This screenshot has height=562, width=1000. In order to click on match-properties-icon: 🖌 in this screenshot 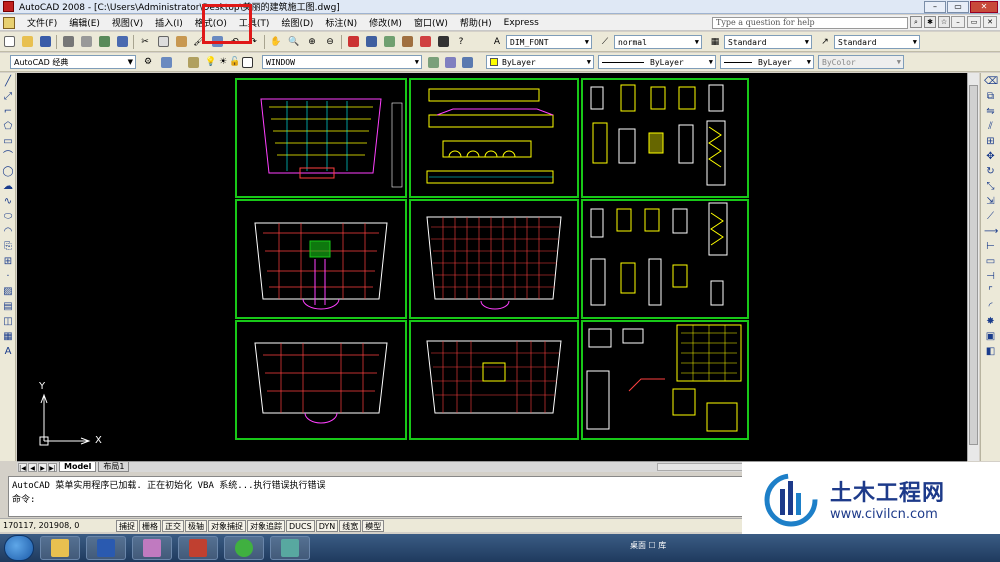, I will do `click(199, 42)`.